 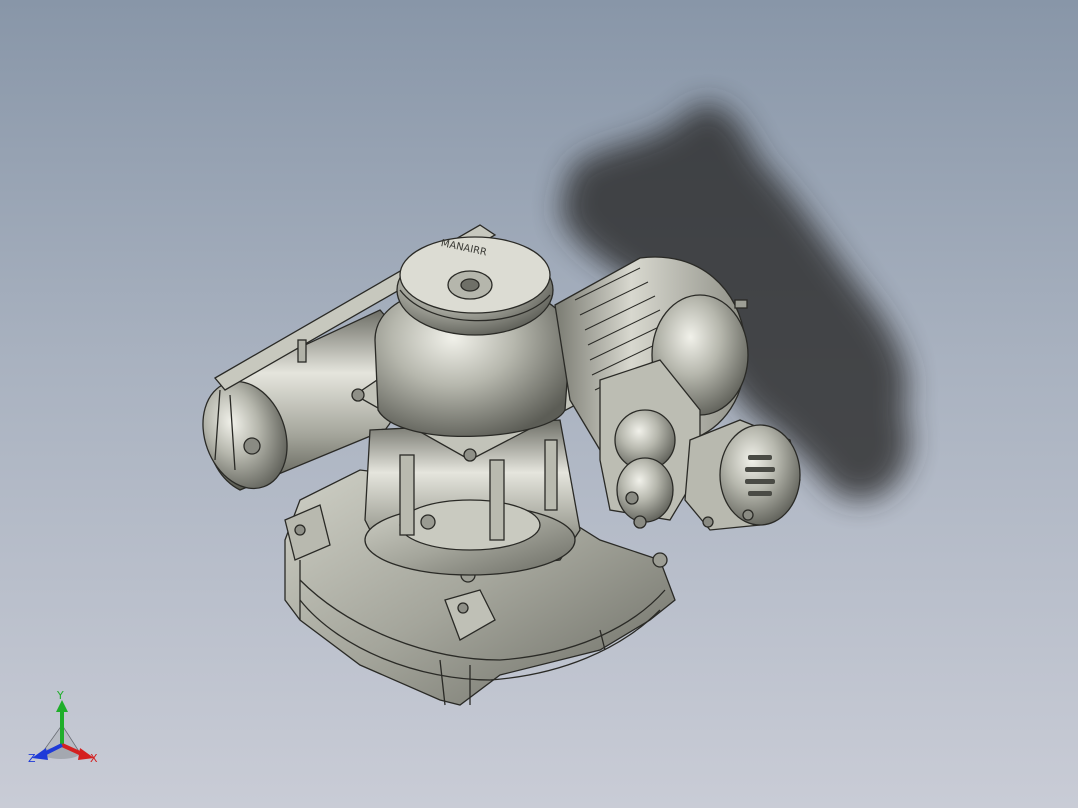 I want to click on z-axis-label: Z, so click(x=32, y=758).